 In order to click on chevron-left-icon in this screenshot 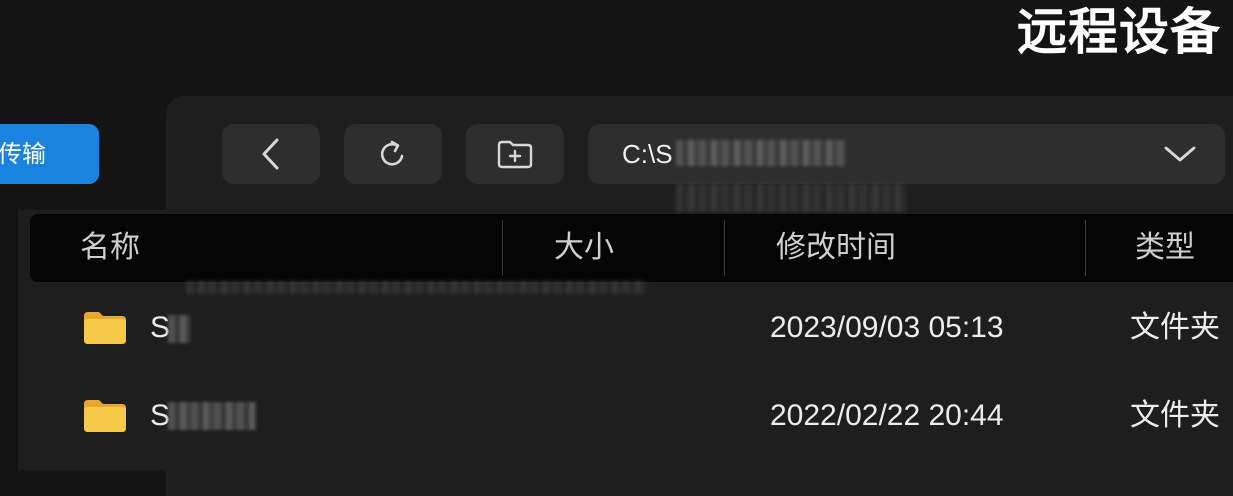, I will do `click(270, 154)`.